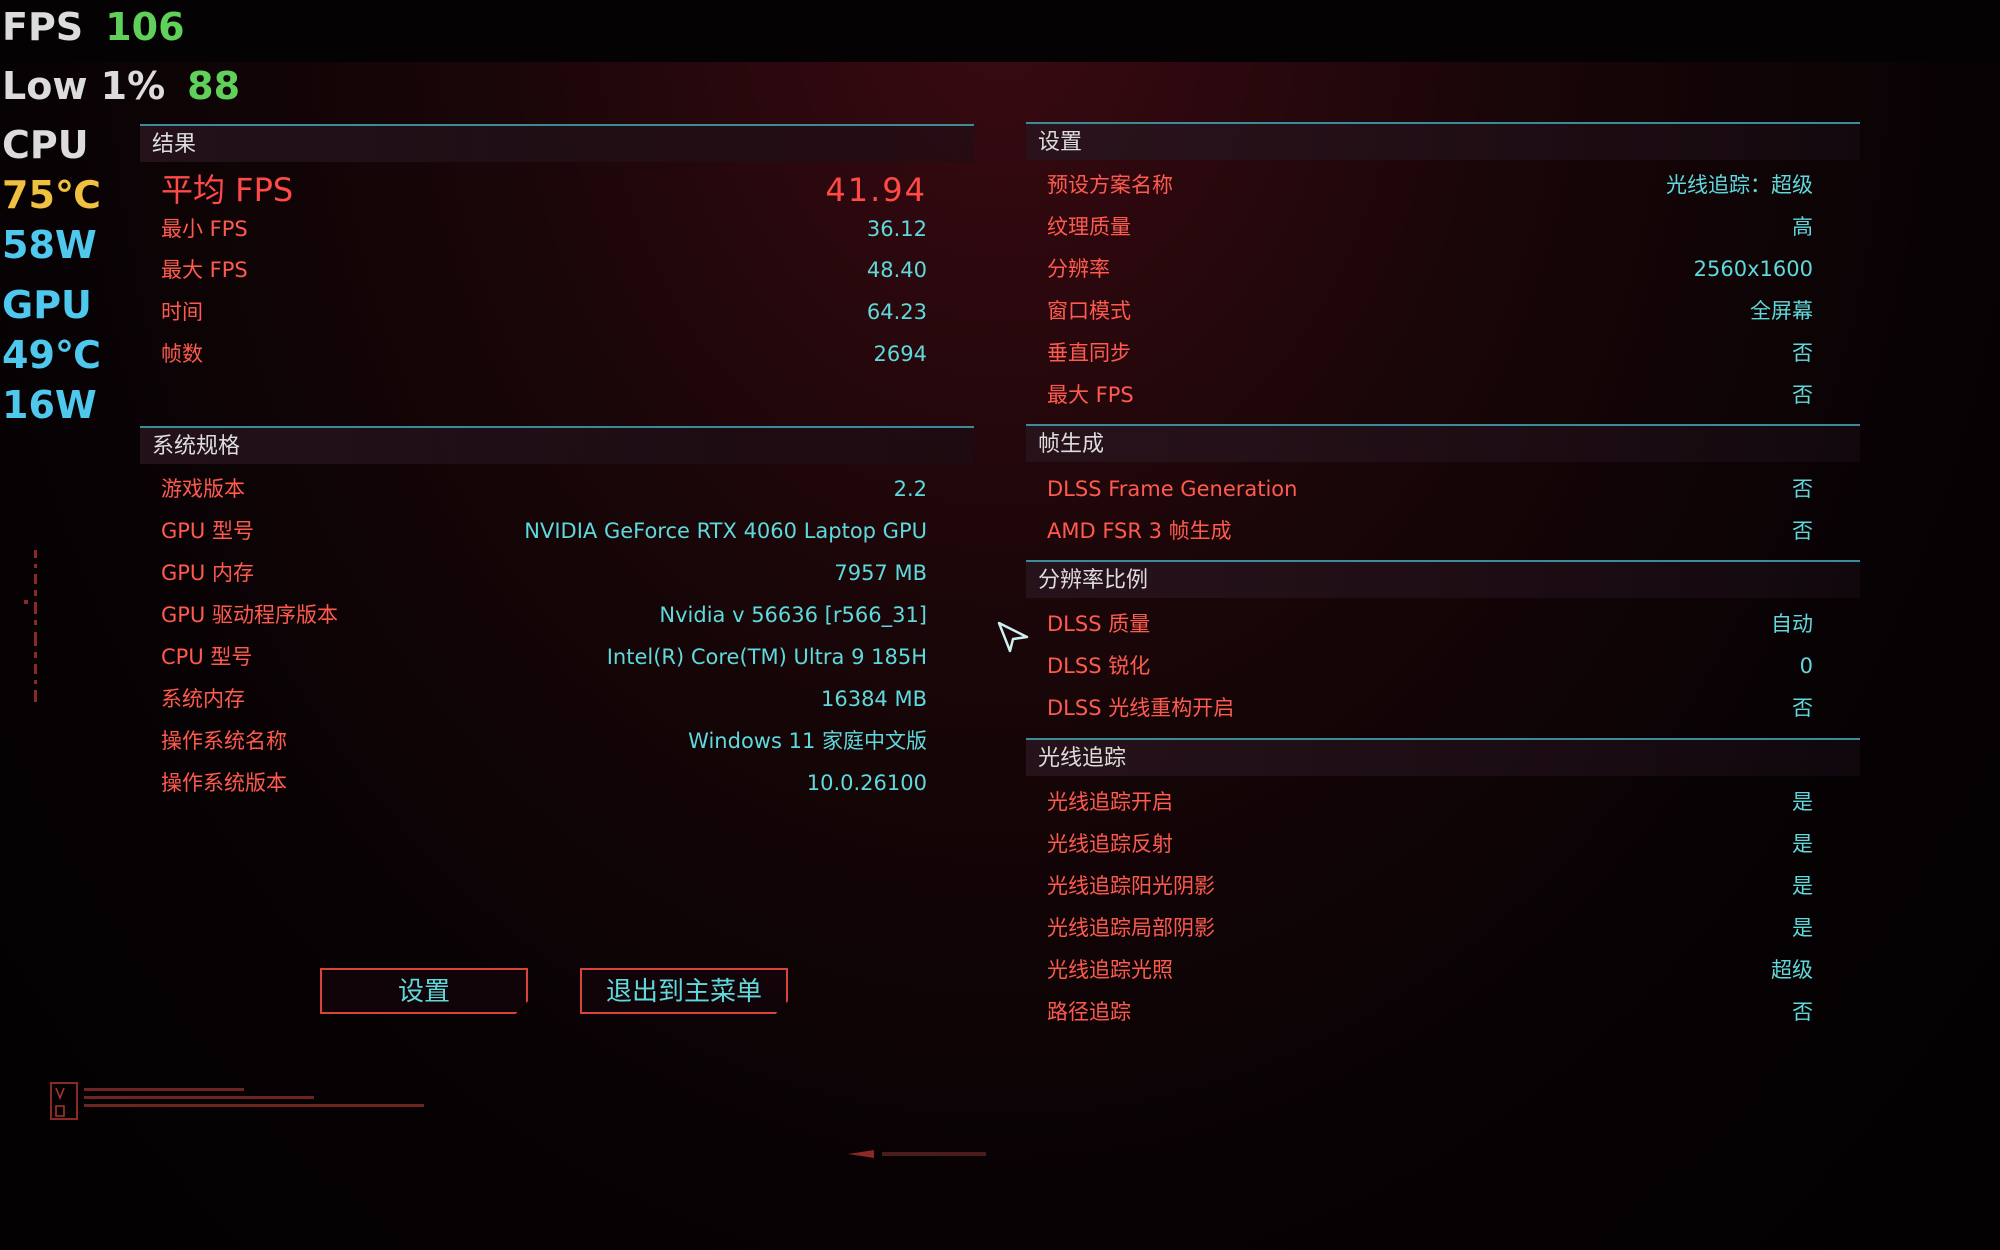 This screenshot has width=2000, height=1250. Describe the element at coordinates (725, 531) in the screenshot. I see `system-row-value: NVIDIA GeForce RTX 4060 Laptop GPU` at that location.